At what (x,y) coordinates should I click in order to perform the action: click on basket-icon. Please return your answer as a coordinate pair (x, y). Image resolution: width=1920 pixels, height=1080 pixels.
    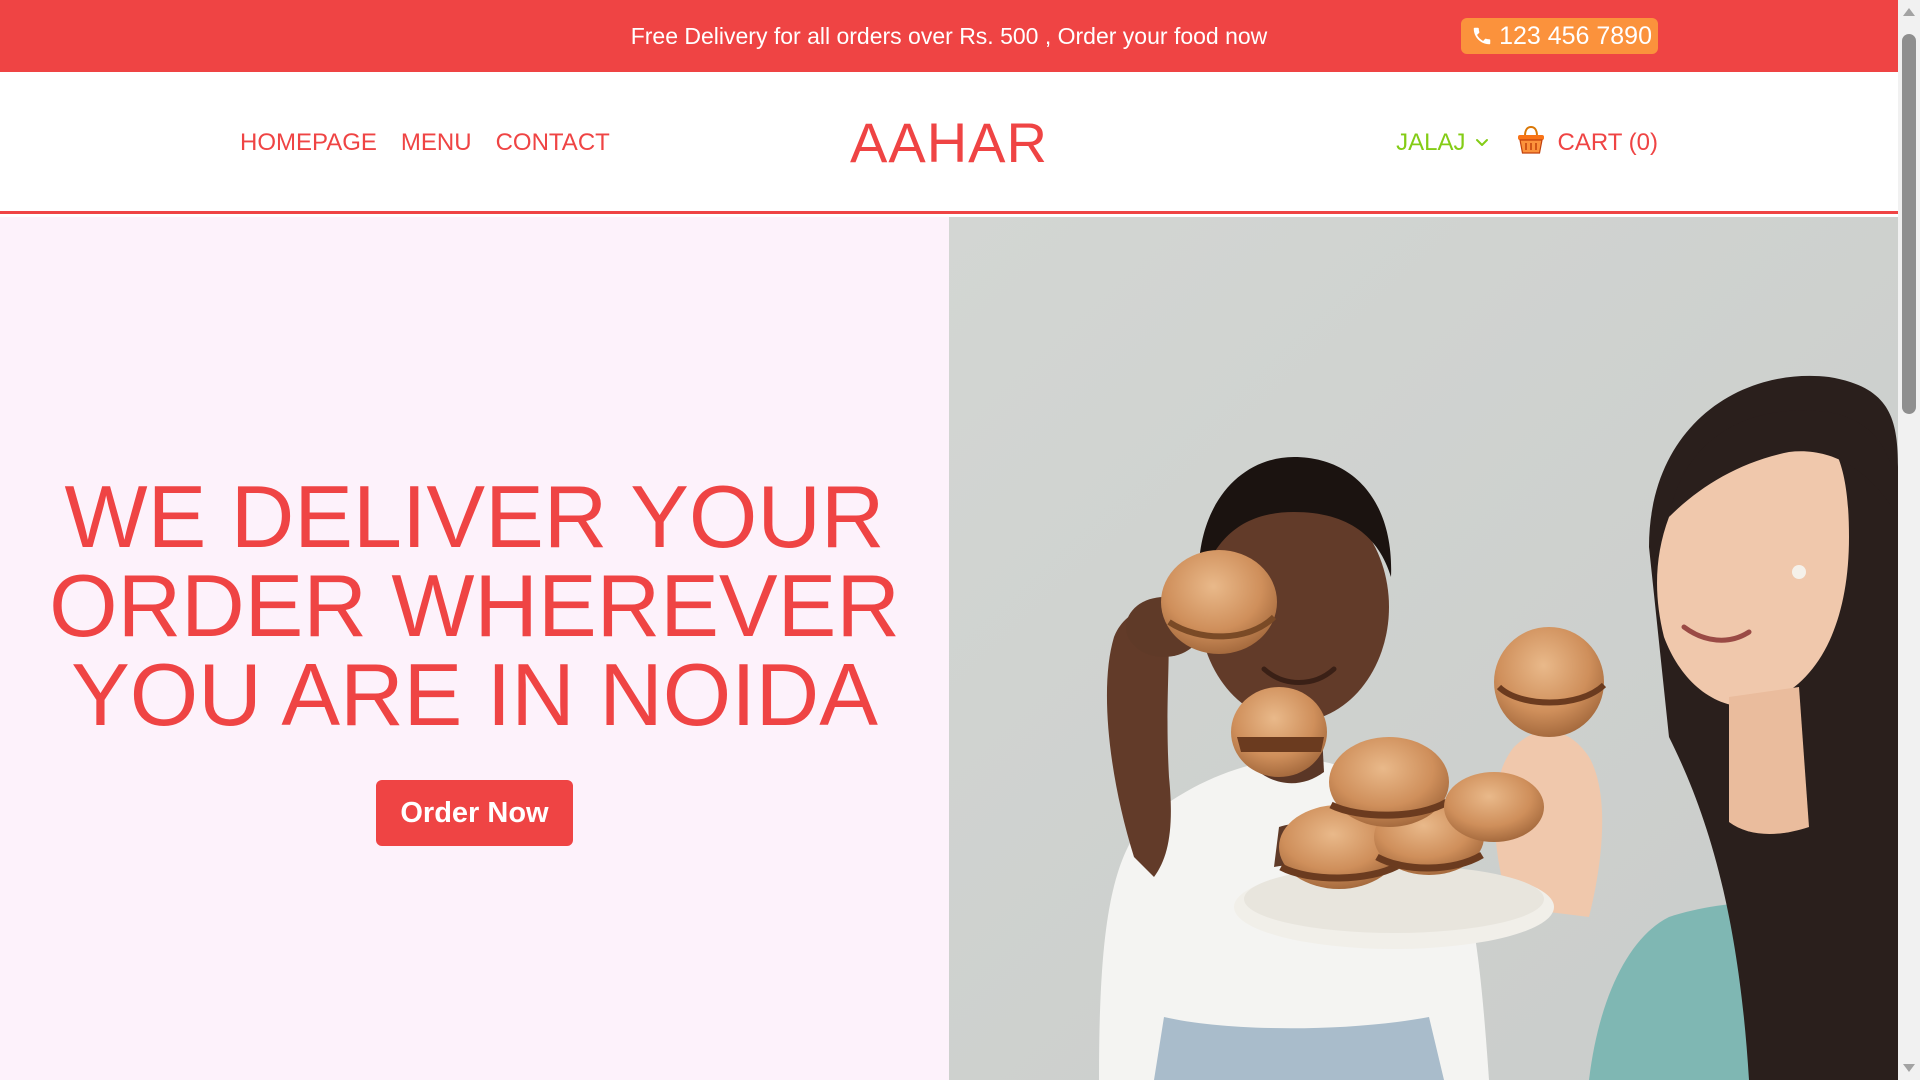
    Looking at the image, I should click on (1531, 143).